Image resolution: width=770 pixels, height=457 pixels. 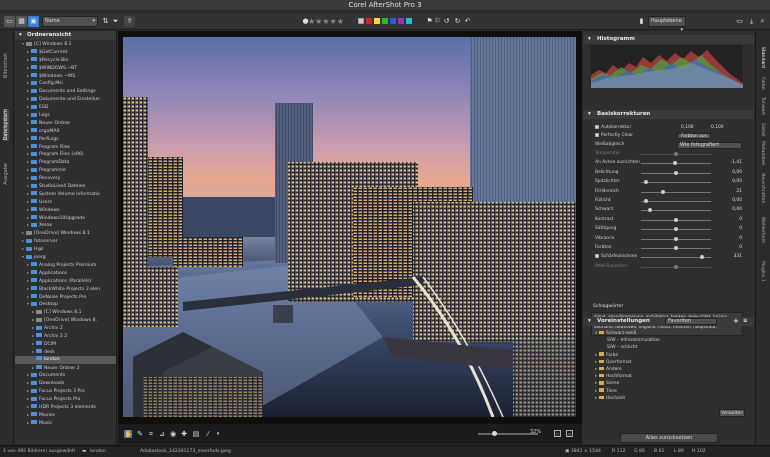 I want to click on folder-tree-item: ▸ Downloads, so click(x=65, y=383).